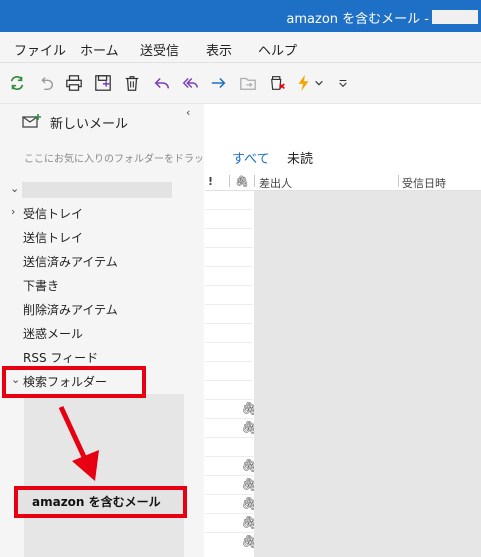  I want to click on menu-file: ファイル, so click(40, 49).